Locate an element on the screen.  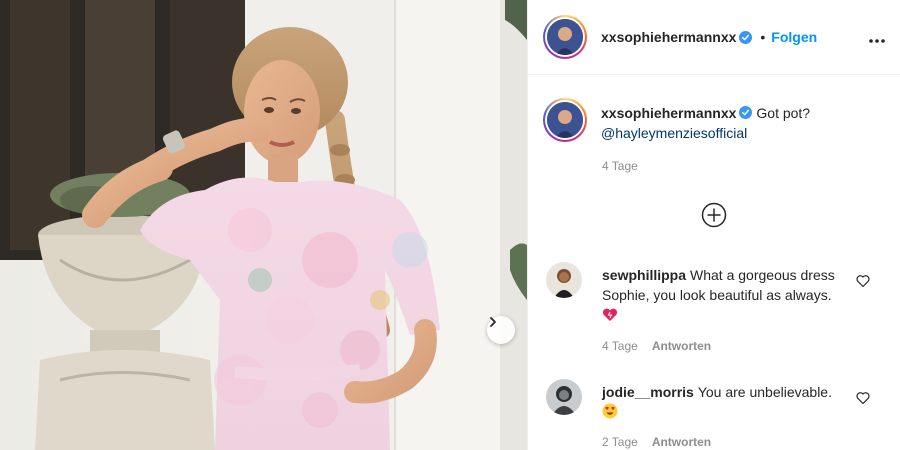
caption-mention-link: @hayleymenziesofficial is located at coordinates (705, 133).